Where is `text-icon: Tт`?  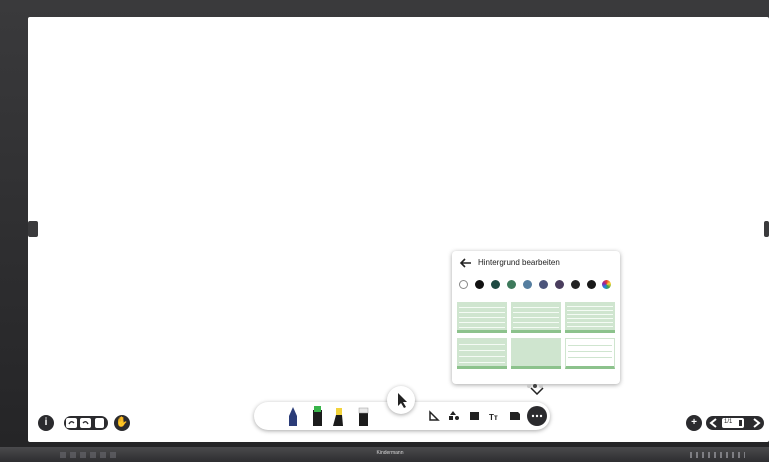 text-icon: Tт is located at coordinates (493, 417).